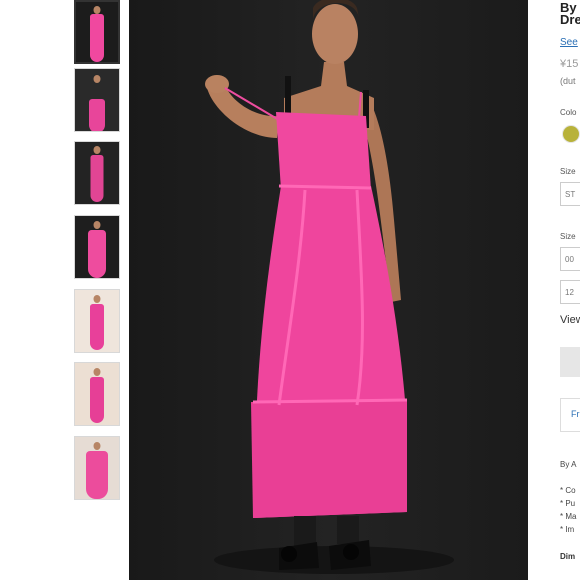  What do you see at coordinates (568, 503) in the screenshot?
I see `bullet-2: * Pu` at bounding box center [568, 503].